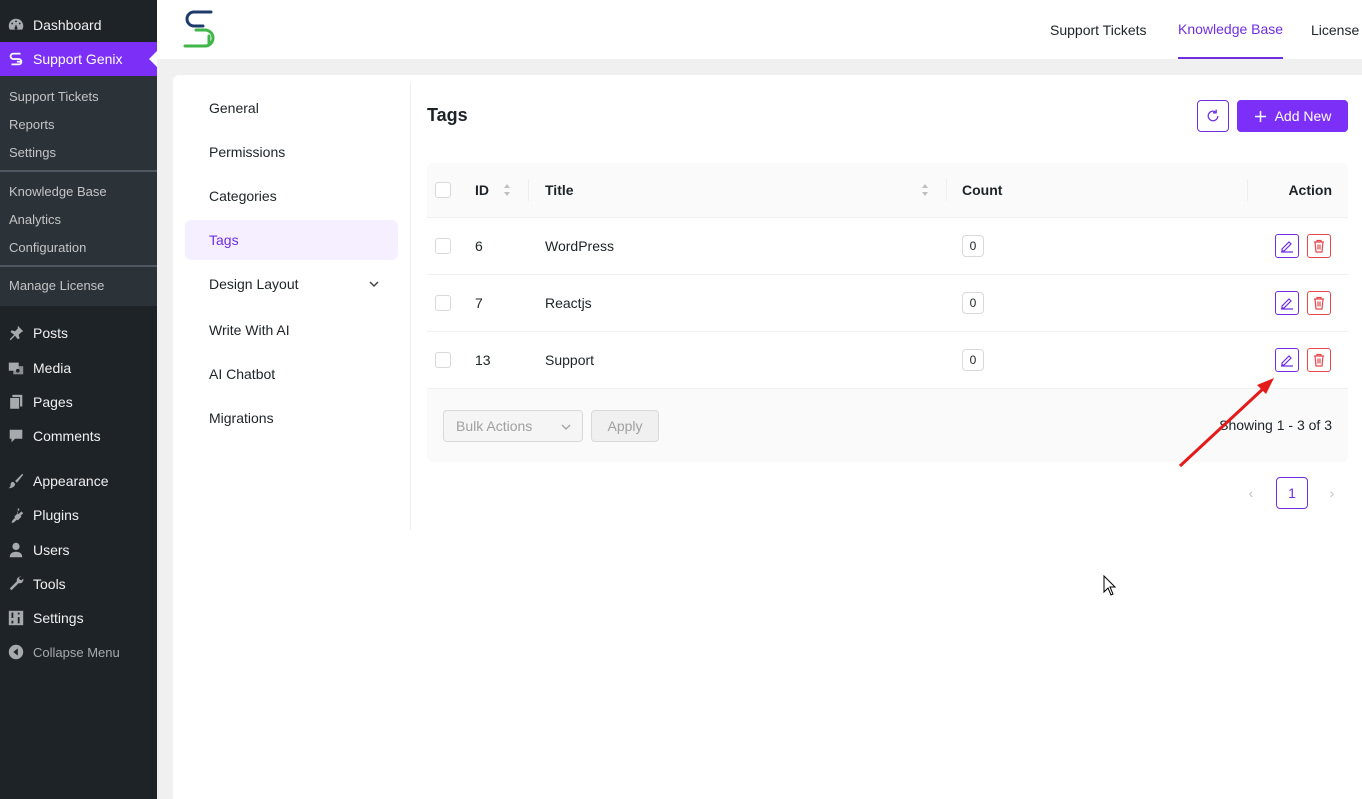 The height and width of the screenshot is (799, 1362). What do you see at coordinates (54, 96) in the screenshot?
I see `submenu-support-tickets: Support Tickets` at bounding box center [54, 96].